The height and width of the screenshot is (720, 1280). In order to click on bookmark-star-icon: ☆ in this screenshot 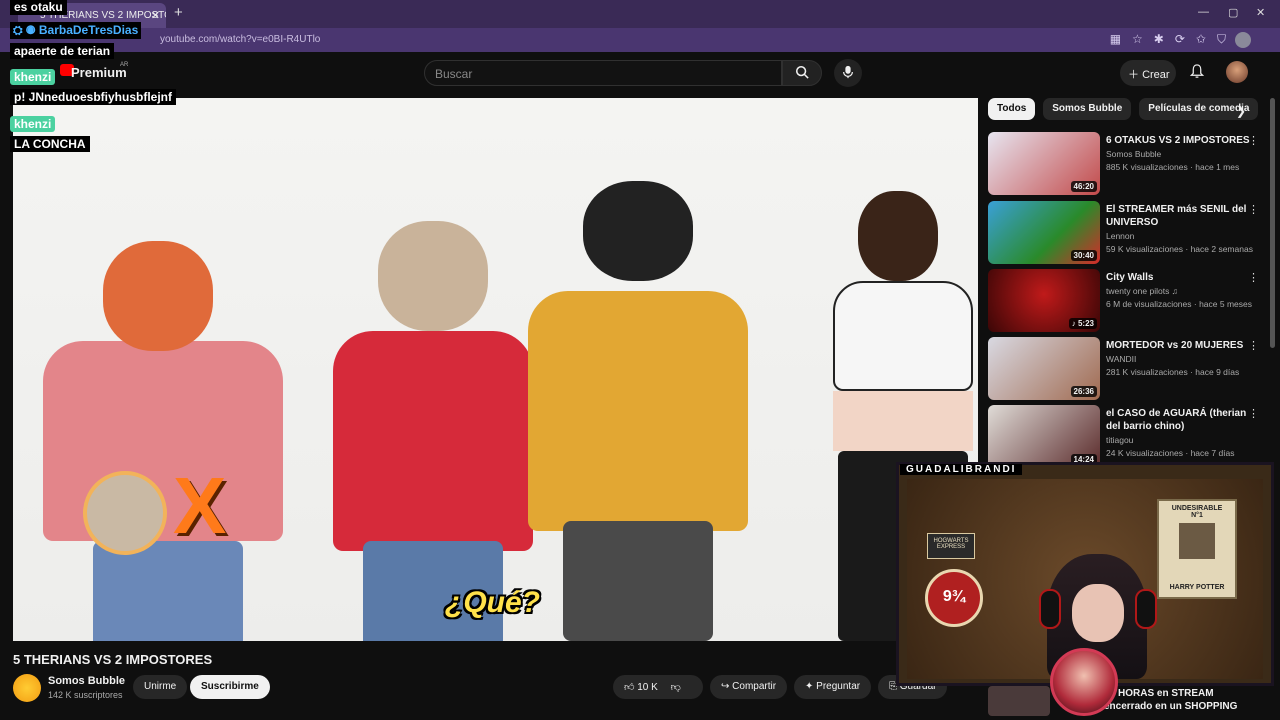, I will do `click(1137, 39)`.